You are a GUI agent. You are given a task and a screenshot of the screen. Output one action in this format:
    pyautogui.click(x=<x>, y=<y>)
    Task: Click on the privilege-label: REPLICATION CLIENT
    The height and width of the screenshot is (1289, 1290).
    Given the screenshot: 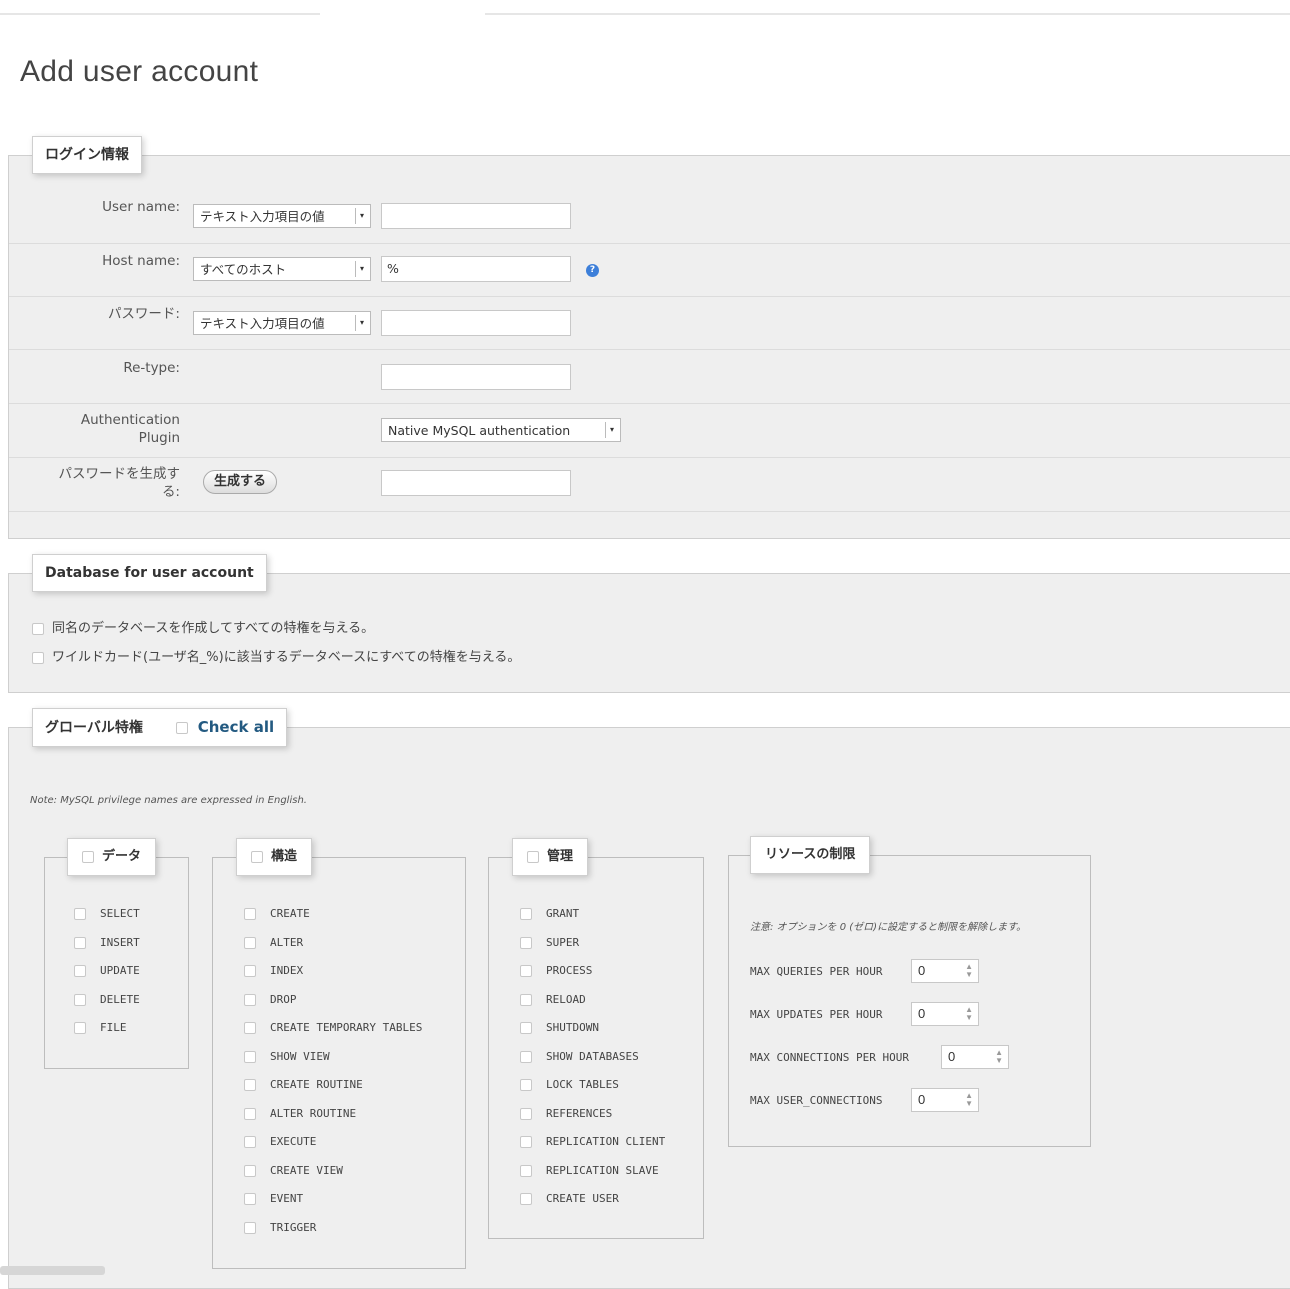 What is the action you would take?
    pyautogui.click(x=606, y=1141)
    